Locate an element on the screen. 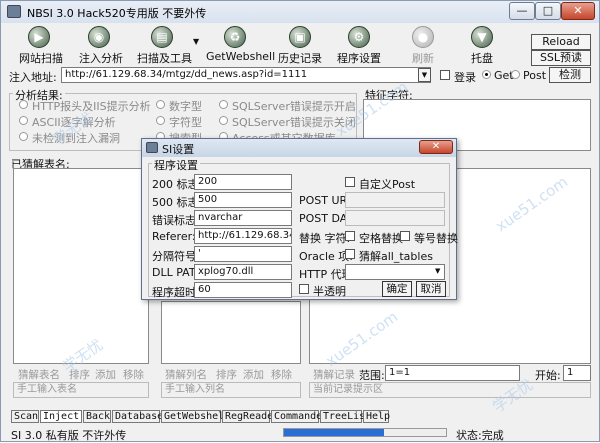 This screenshot has width=600, height=443. all-tables-label: 猜解all_tables is located at coordinates (396, 256).